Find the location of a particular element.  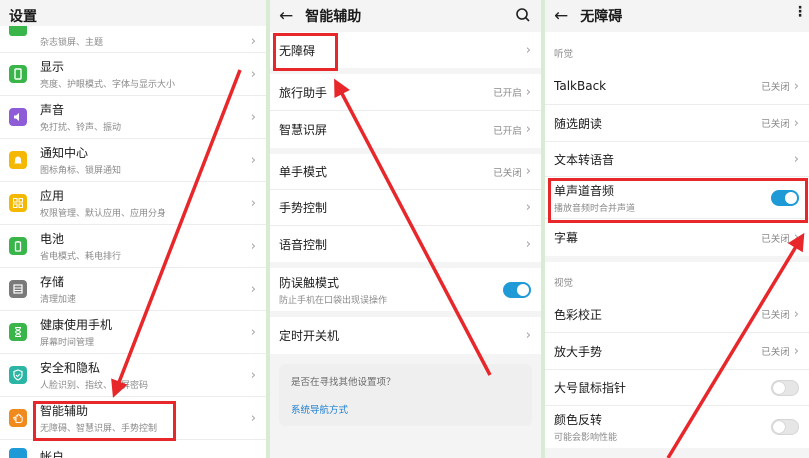

control-group: 单手模式 已关闭 › 手势控制 › 语音控制 › is located at coordinates (405, 208).